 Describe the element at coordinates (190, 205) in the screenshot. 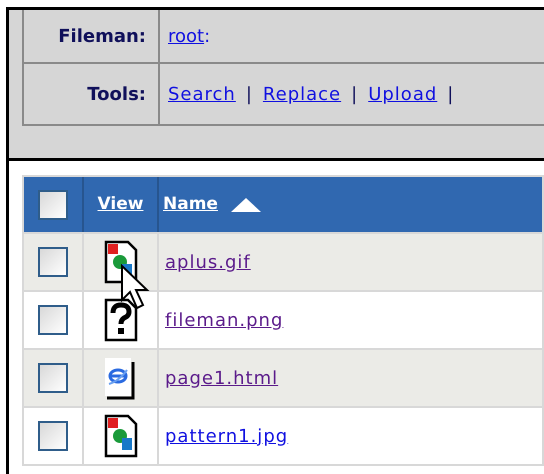

I see `column-header: Name` at that location.